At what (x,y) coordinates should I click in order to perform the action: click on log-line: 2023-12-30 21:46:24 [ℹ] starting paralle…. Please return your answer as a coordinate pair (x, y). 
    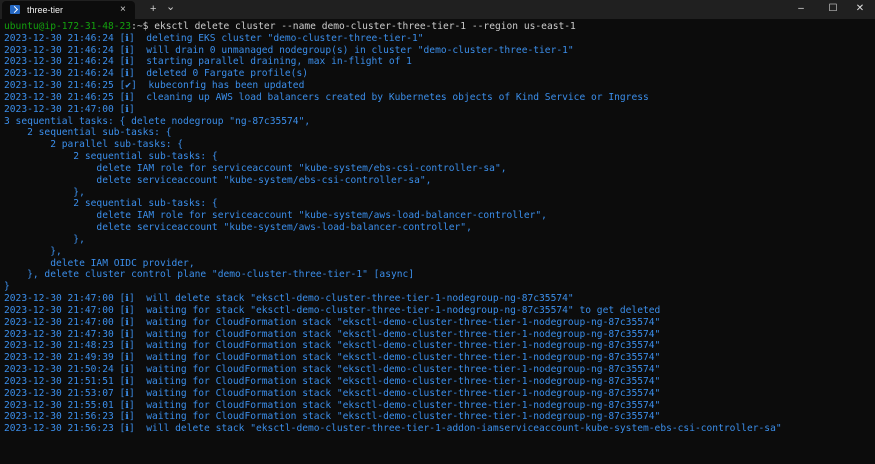
    Looking at the image, I should click on (208, 62).